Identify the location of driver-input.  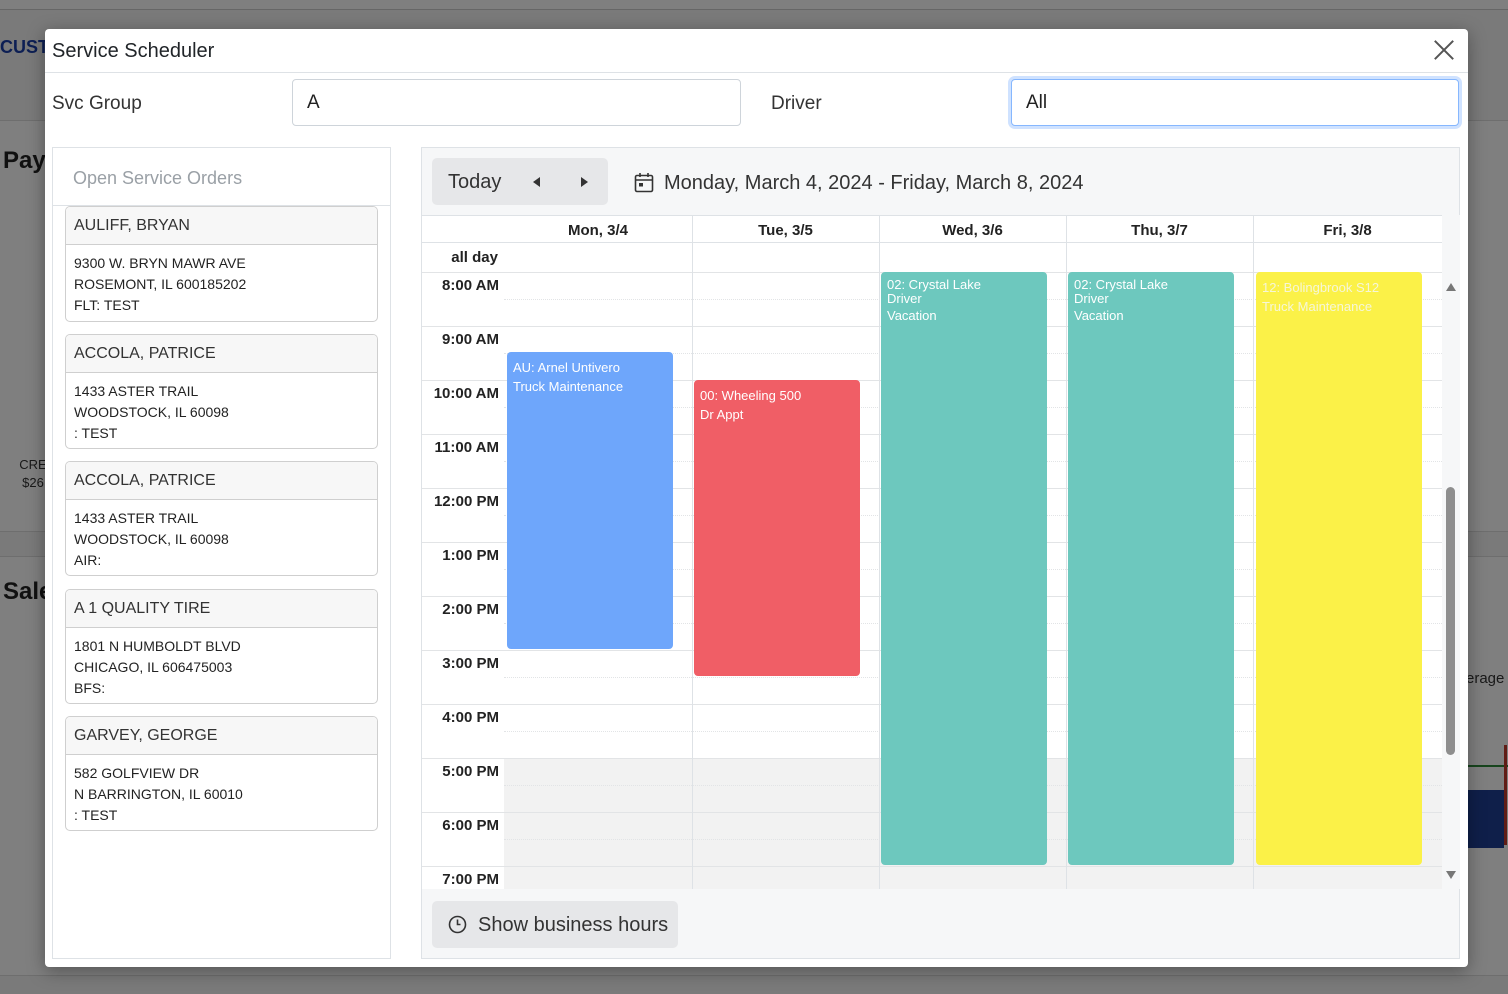
(1235, 102).